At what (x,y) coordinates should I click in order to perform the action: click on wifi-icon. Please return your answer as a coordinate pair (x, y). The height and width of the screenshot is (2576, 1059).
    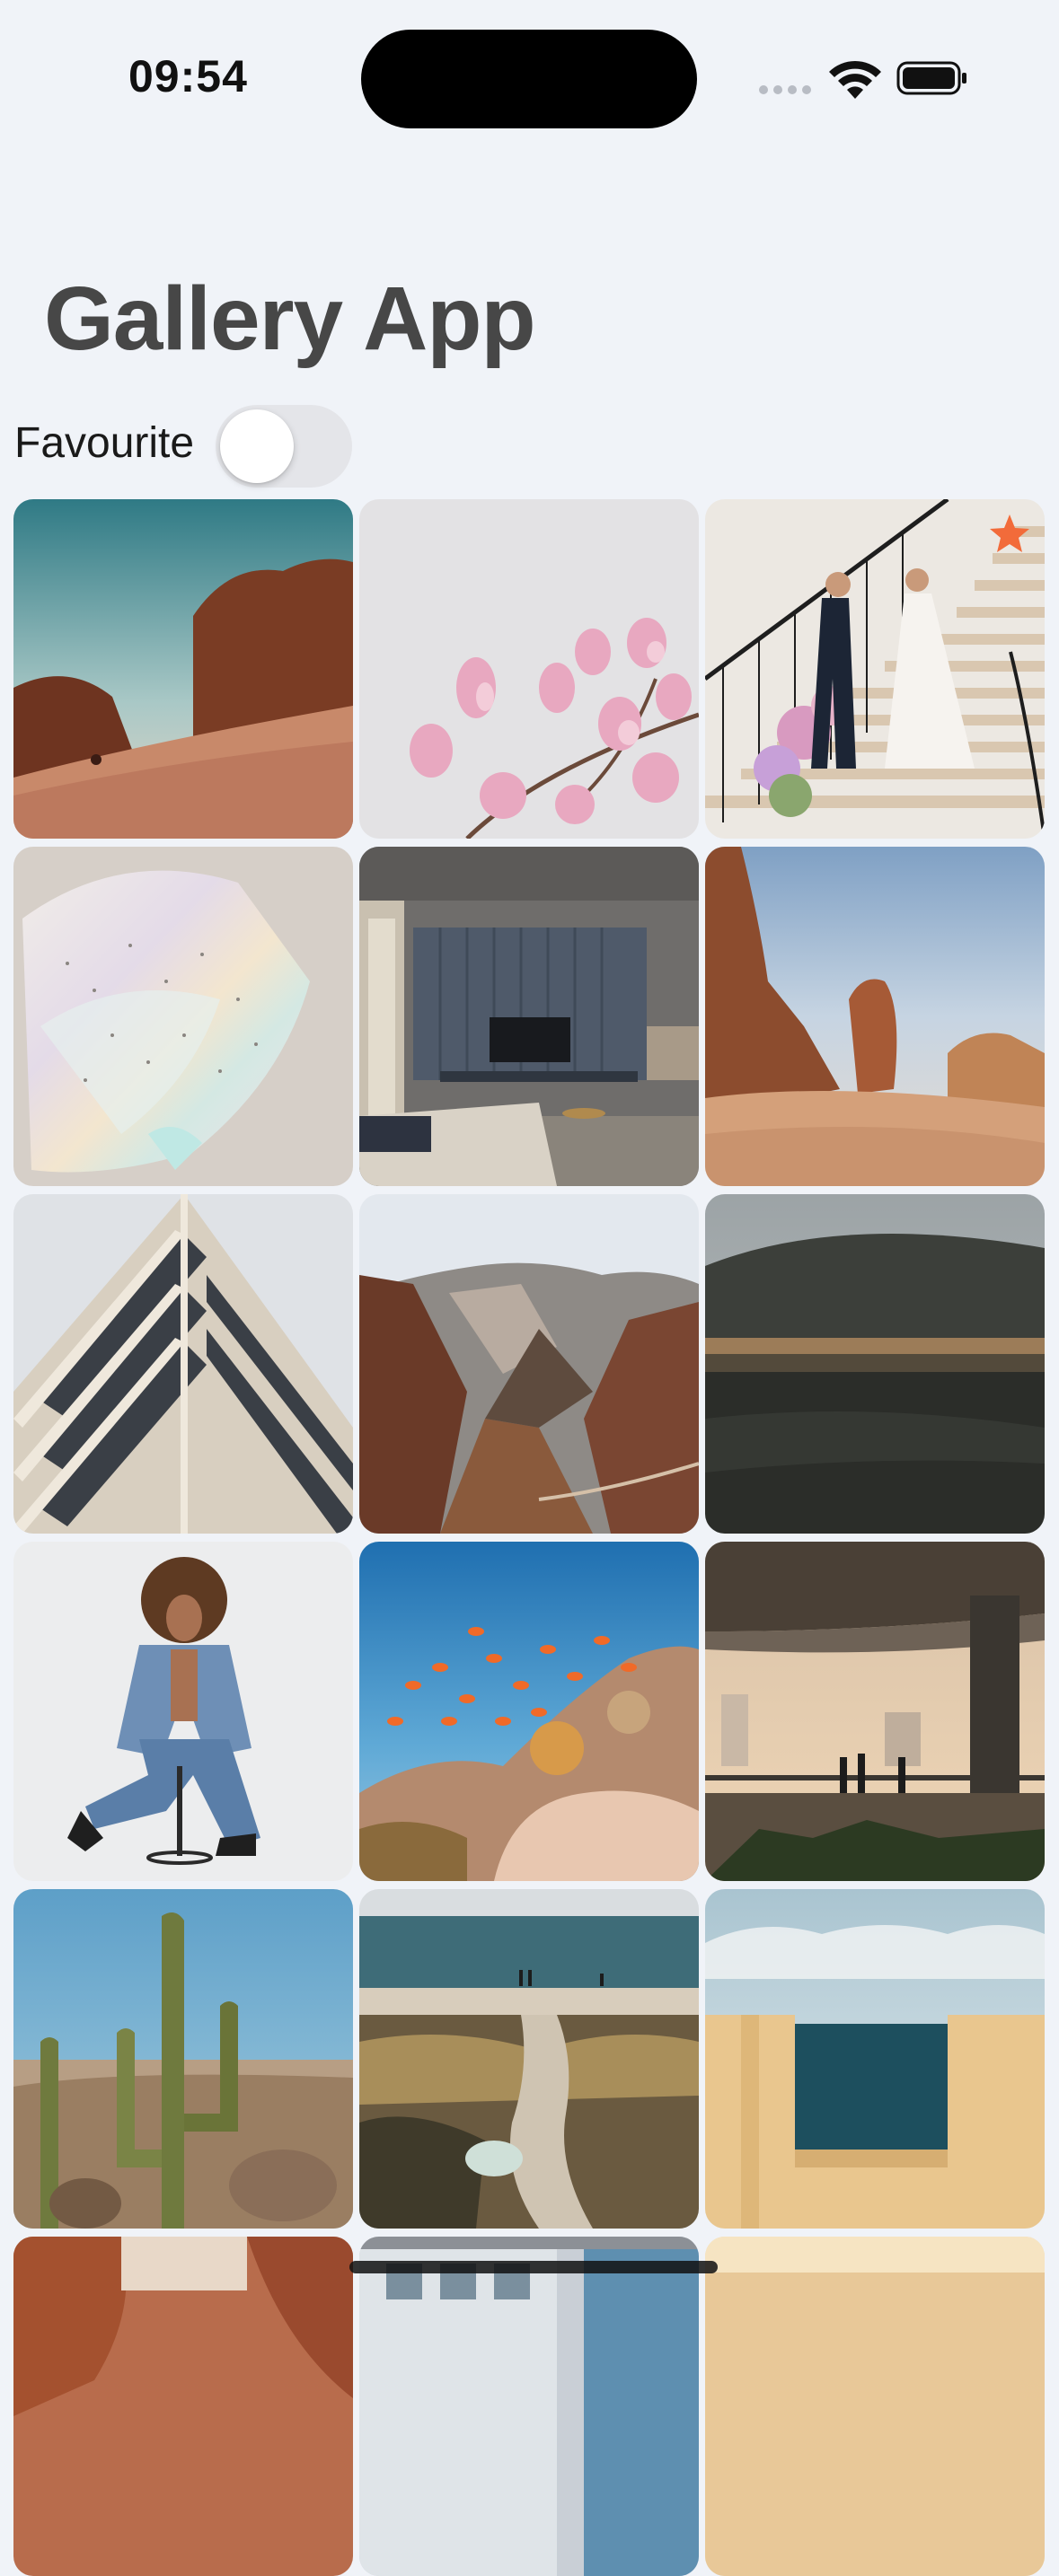
    Looking at the image, I should click on (855, 80).